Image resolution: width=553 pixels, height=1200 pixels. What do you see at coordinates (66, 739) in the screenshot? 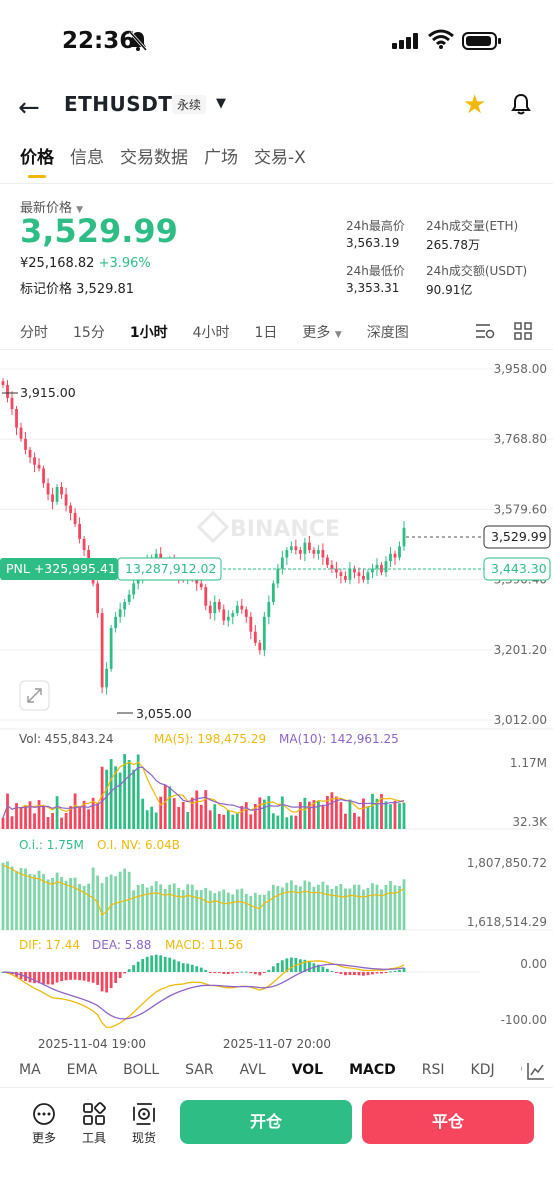
I see `vol-label: Vol: 455,843.24` at bounding box center [66, 739].